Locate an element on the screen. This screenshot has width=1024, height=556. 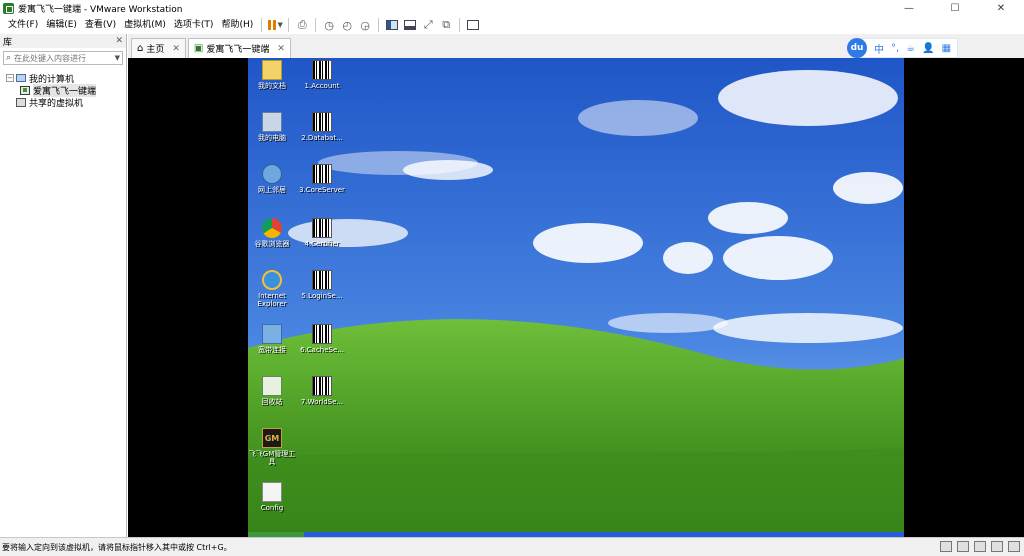
desktop-icon-broadband: 宽带连接 is located at coordinates (272, 339).